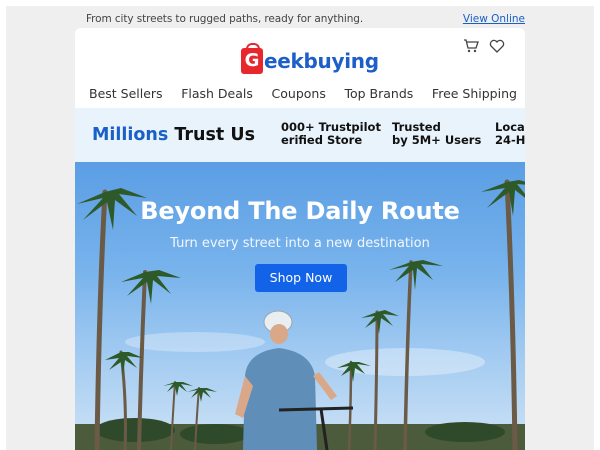 The image size is (600, 450). What do you see at coordinates (497, 46) in the screenshot?
I see `heart-icon` at bounding box center [497, 46].